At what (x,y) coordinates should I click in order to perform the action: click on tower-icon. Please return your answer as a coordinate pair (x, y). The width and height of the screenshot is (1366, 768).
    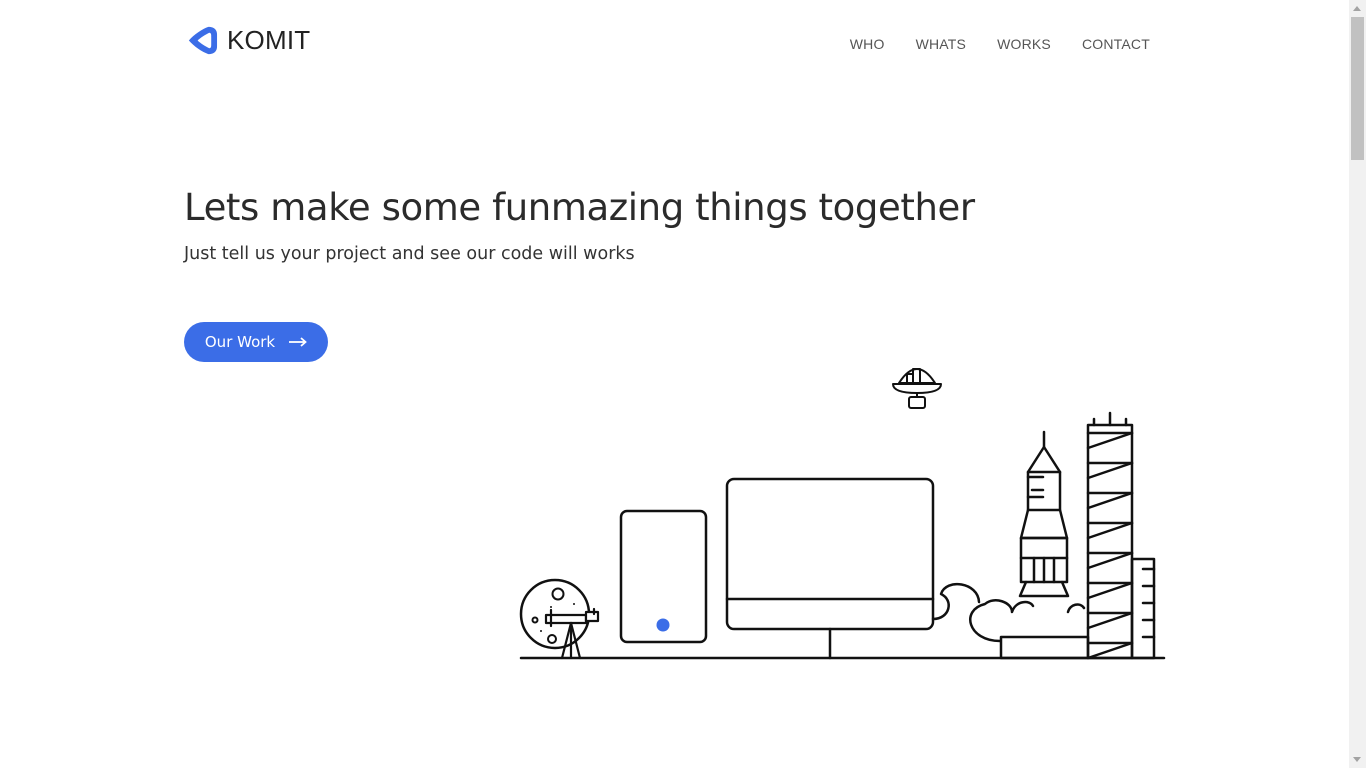
    Looking at the image, I should click on (1121, 535).